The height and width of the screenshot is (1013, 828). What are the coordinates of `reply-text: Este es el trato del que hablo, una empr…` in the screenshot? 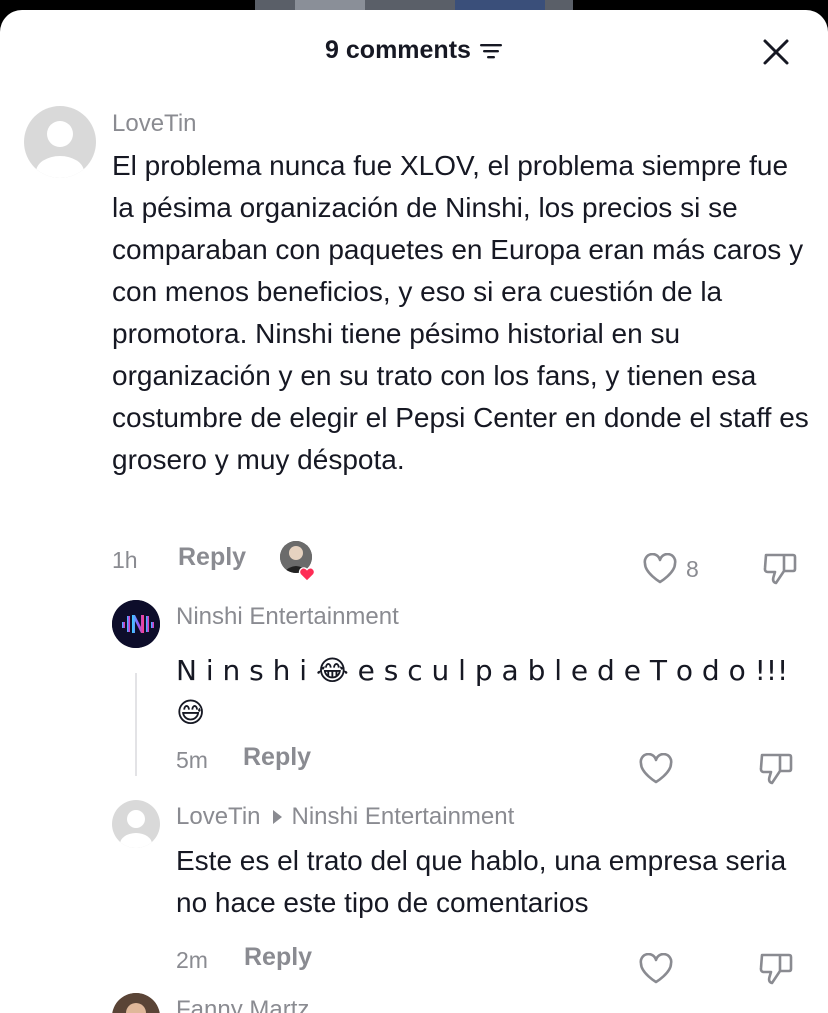 It's located at (481, 881).